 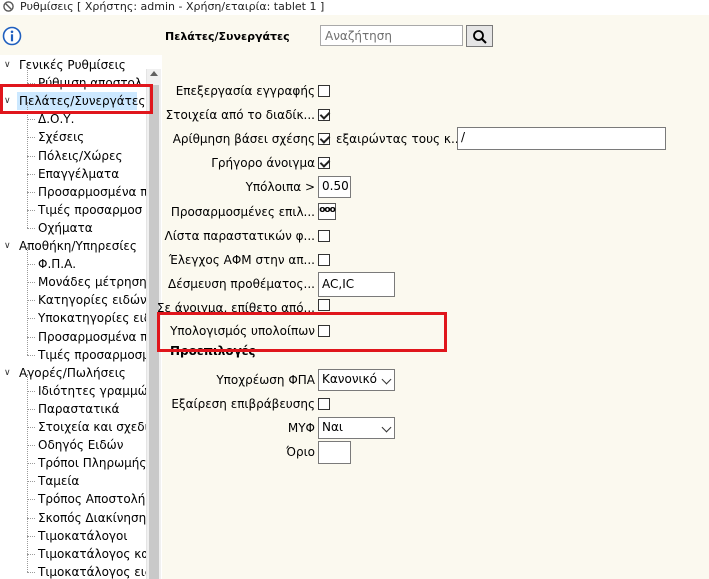 I want to click on calc-balances-checkbox, so click(x=324, y=331).